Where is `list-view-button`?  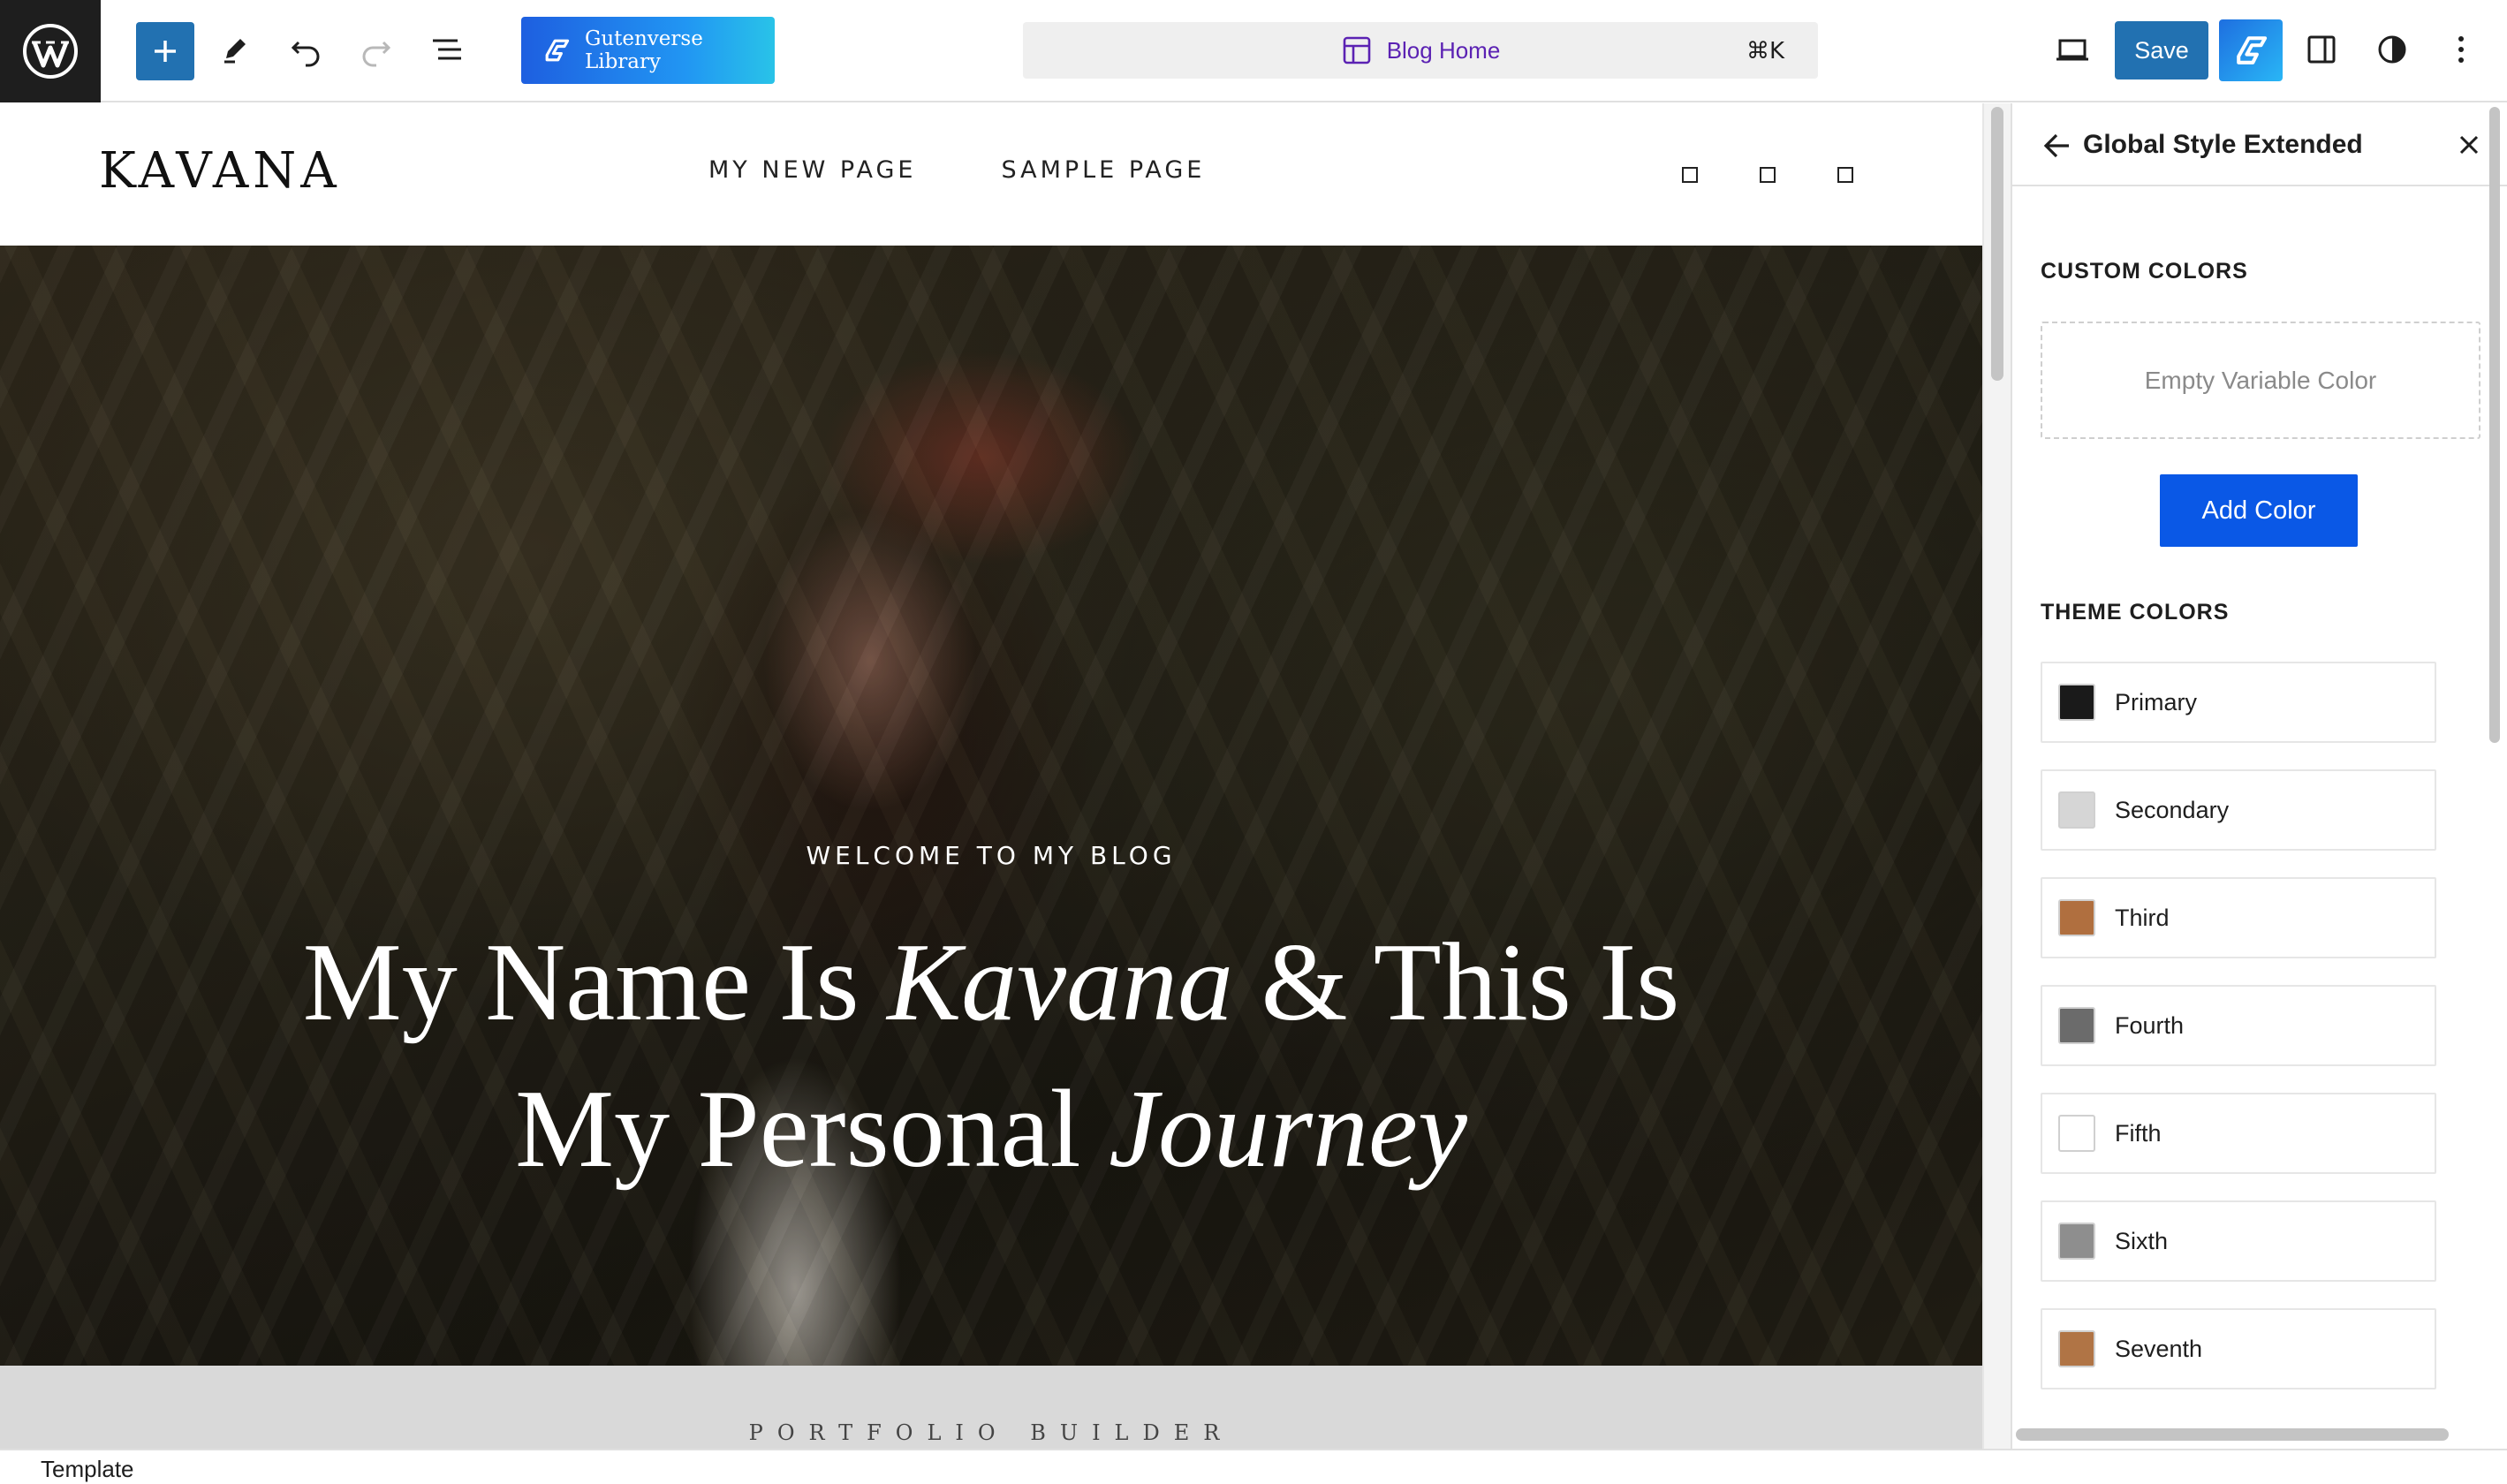 list-view-button is located at coordinates (447, 49).